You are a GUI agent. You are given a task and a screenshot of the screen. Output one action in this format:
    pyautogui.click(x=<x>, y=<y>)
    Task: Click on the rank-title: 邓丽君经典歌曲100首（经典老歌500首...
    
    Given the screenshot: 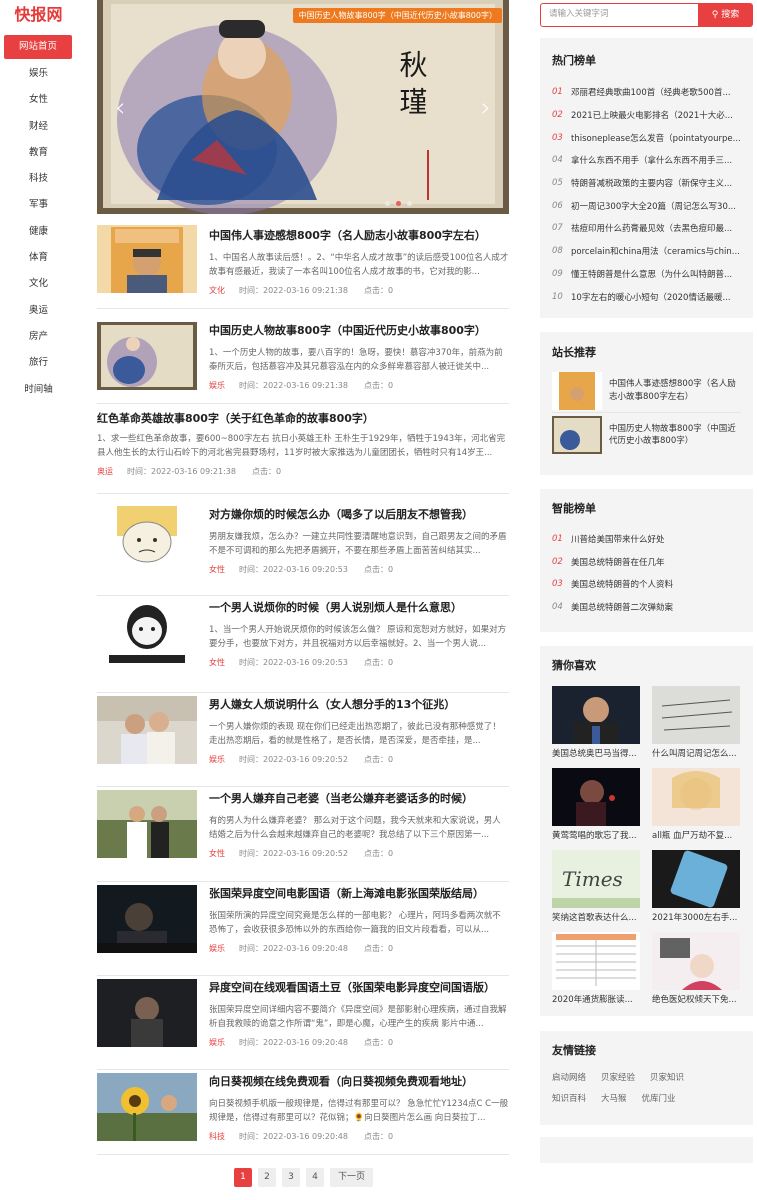 What is the action you would take?
    pyautogui.click(x=651, y=92)
    